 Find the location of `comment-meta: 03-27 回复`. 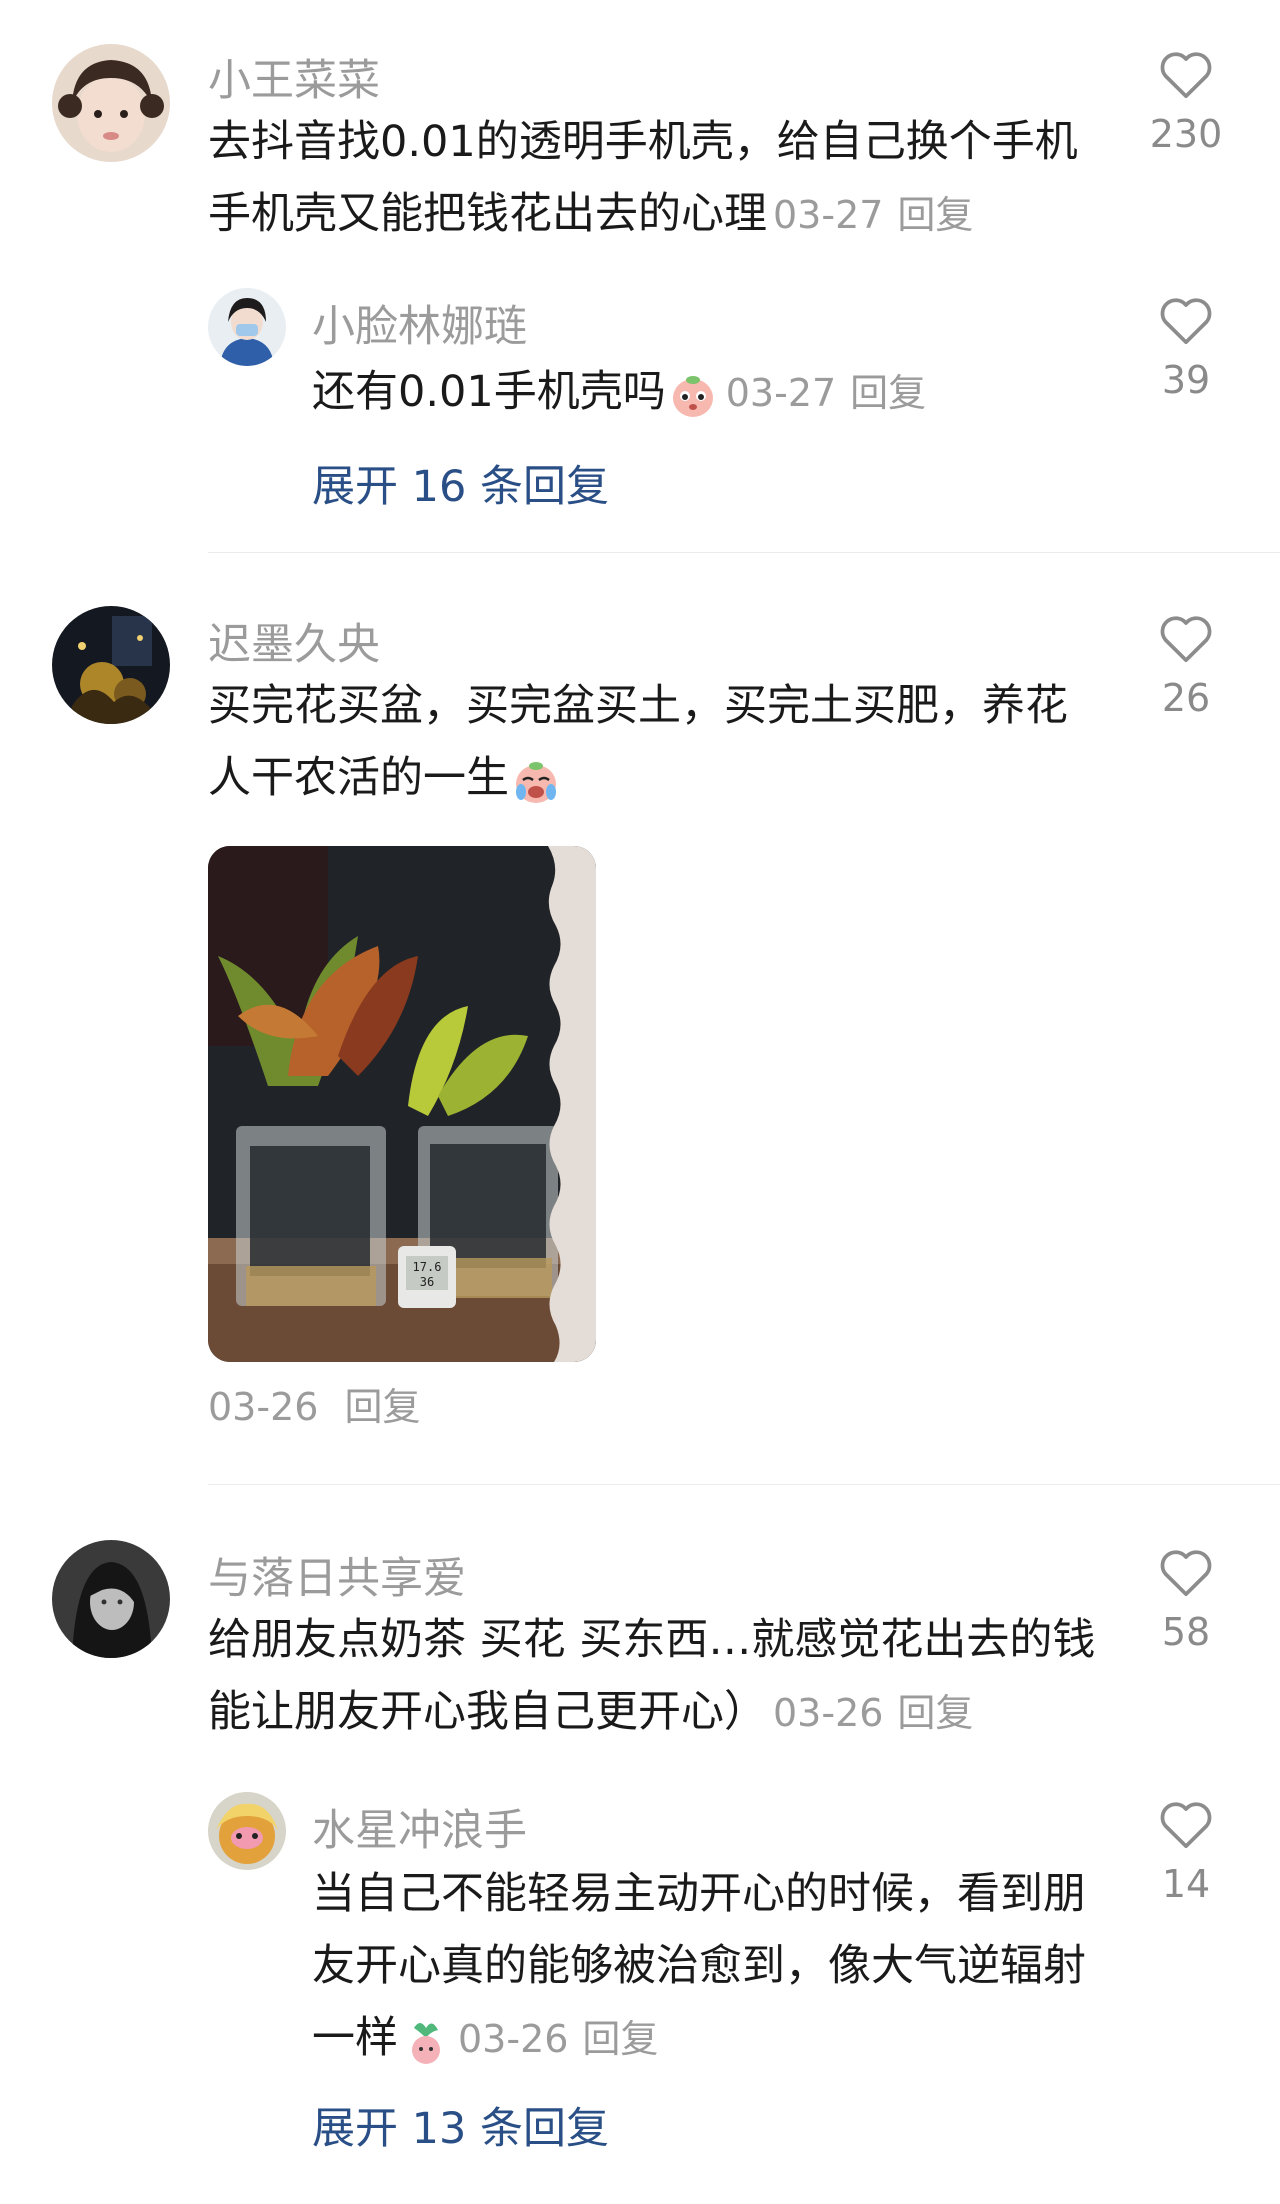

comment-meta: 03-27 回复 is located at coordinates (873, 215).